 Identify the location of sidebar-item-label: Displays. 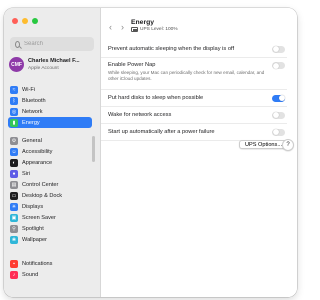
(33, 206).